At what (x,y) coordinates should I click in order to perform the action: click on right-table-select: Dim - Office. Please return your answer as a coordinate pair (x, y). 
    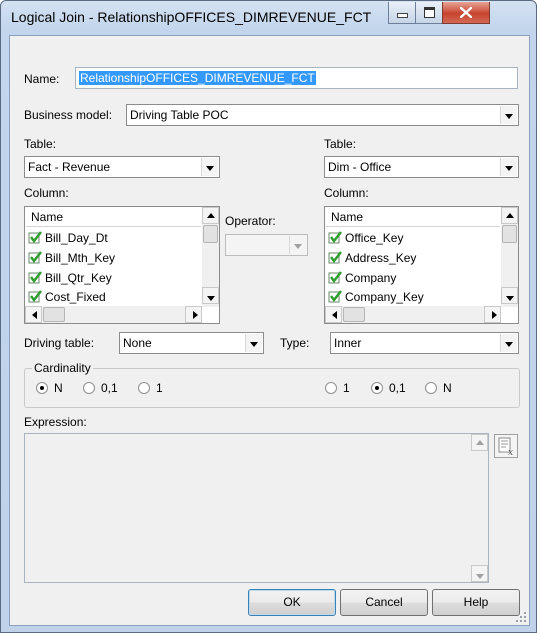
    Looking at the image, I should click on (421, 167).